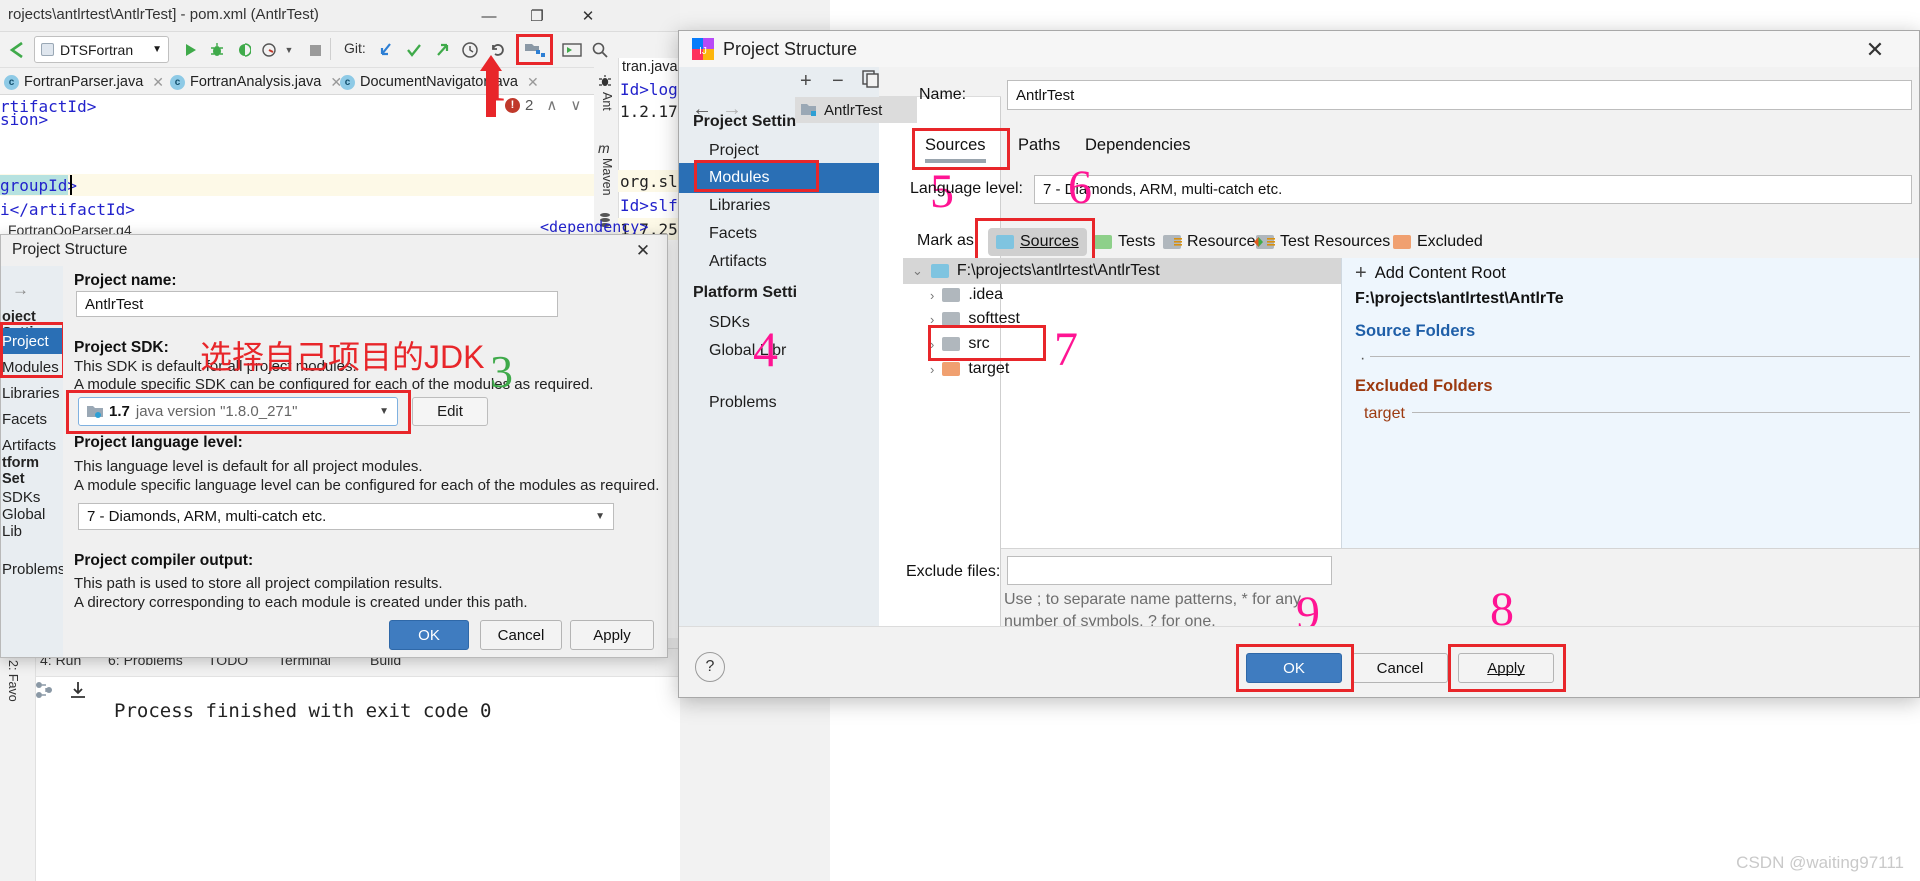 The height and width of the screenshot is (881, 1920). Describe the element at coordinates (450, 411) in the screenshot. I see `edit-sdk-button: Edit` at that location.